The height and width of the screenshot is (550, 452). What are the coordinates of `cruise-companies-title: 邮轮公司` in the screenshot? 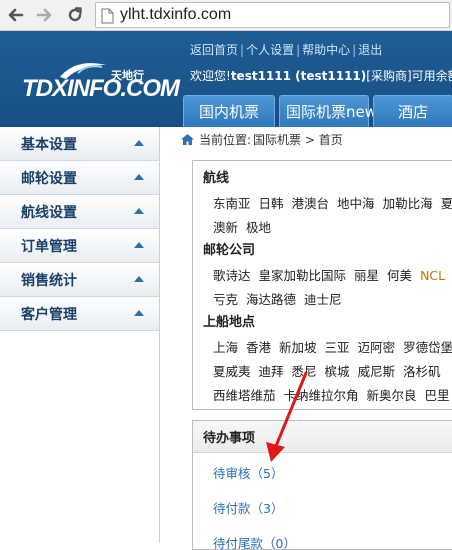 It's located at (229, 250).